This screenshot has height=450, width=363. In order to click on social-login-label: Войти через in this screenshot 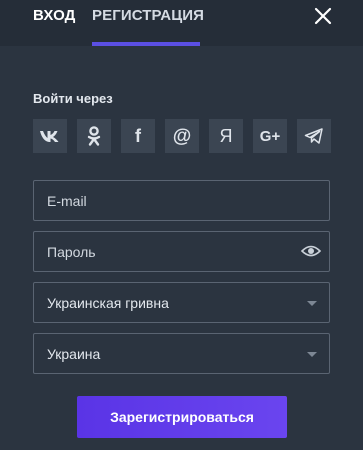, I will do `click(73, 98)`.